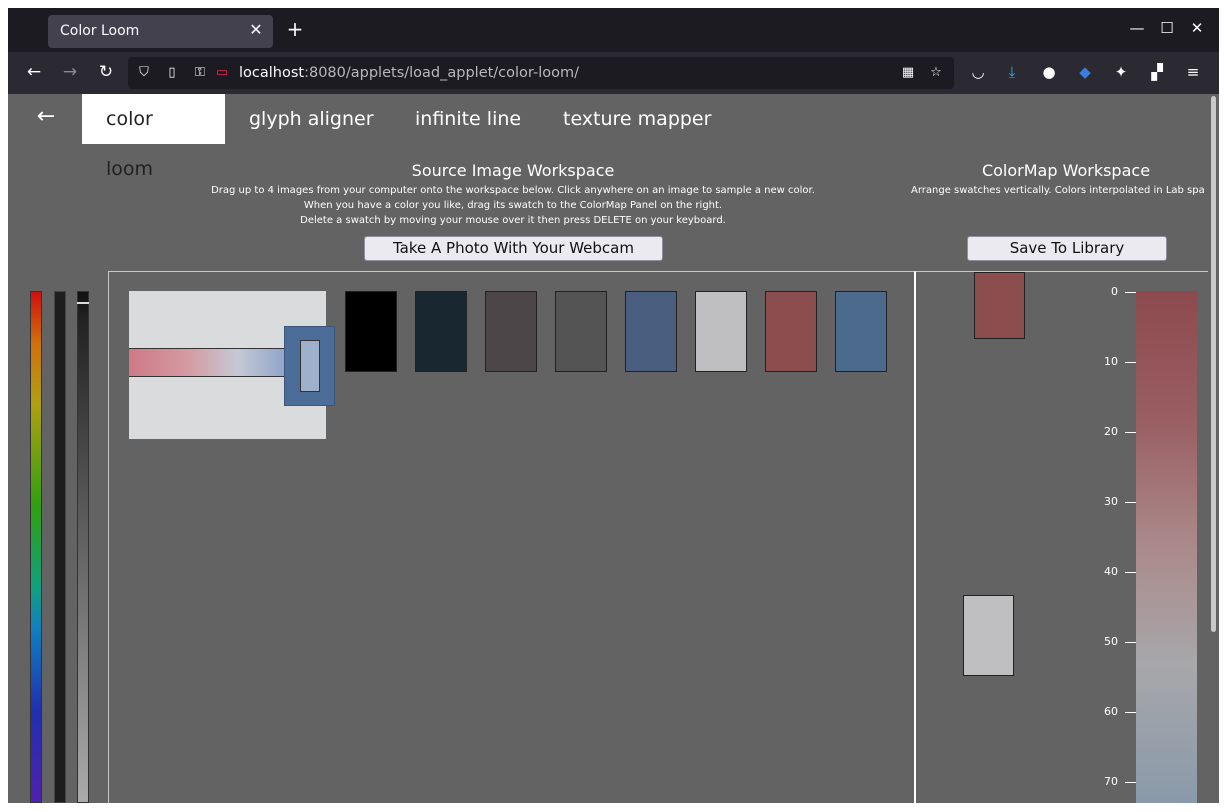 The height and width of the screenshot is (812, 1227). I want to click on url-path: :8080/applets/load_applet/color-loom/, so click(441, 73).